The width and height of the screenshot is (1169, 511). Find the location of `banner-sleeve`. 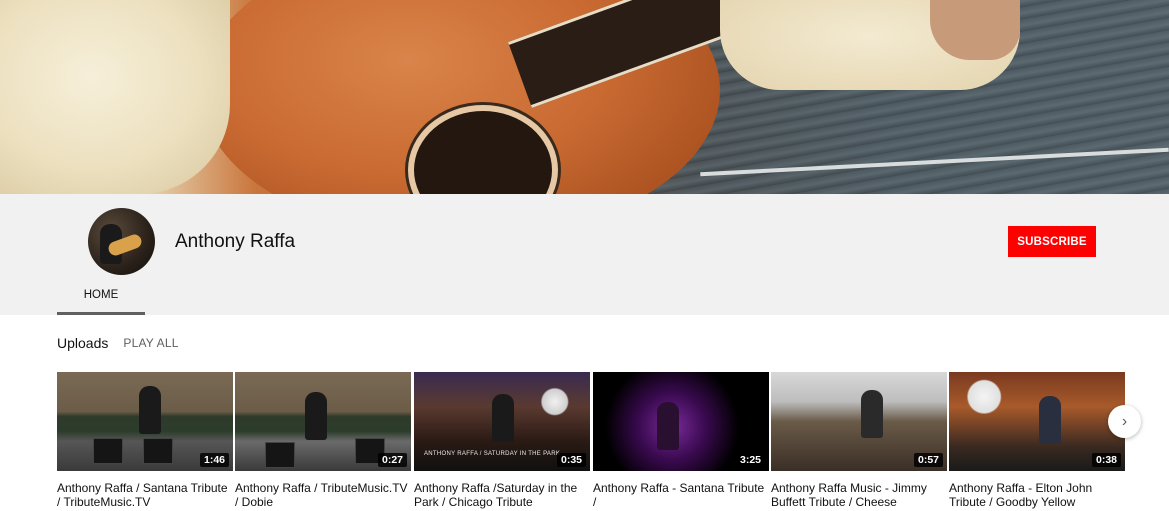

banner-sleeve is located at coordinates (115, 97).